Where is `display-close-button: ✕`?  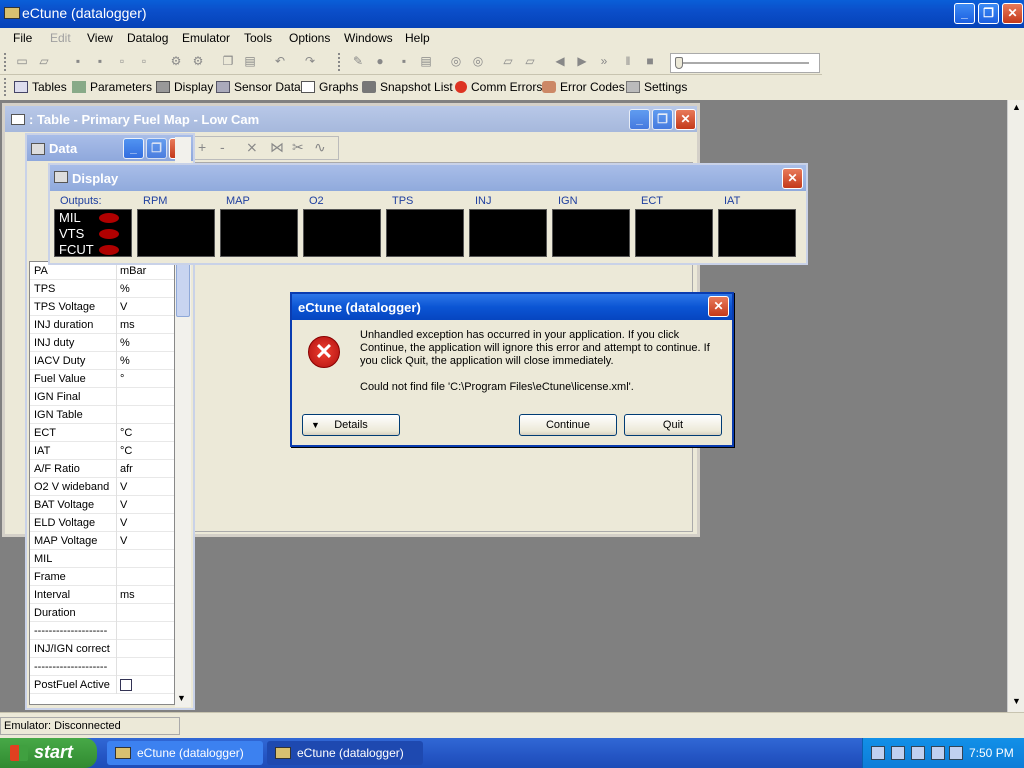 display-close-button: ✕ is located at coordinates (792, 178).